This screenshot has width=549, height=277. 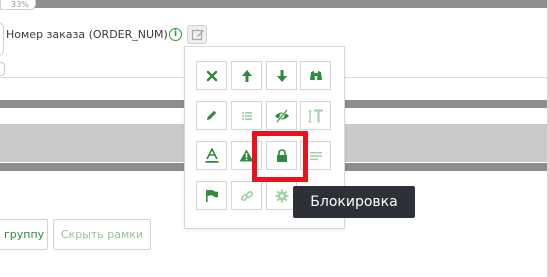 I want to click on binoculars-icon, so click(x=315, y=75).